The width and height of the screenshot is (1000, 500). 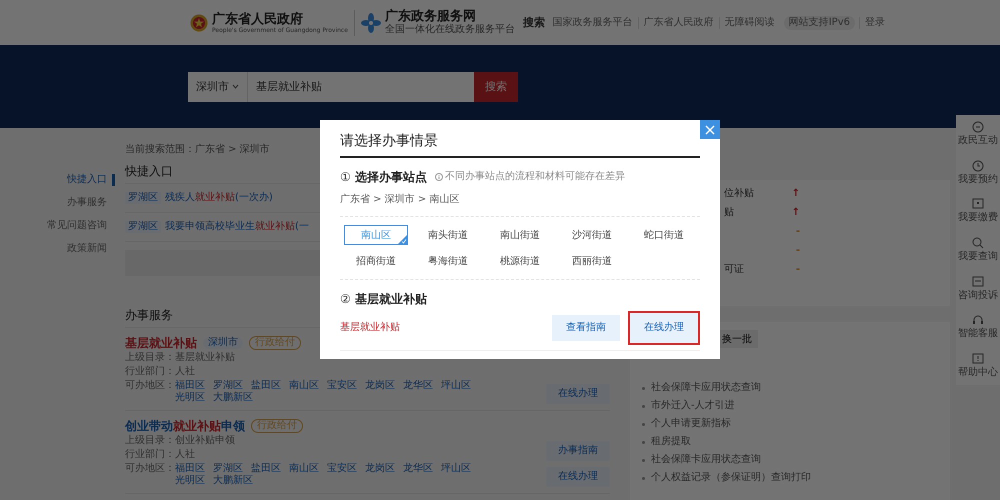 What do you see at coordinates (520, 205) in the screenshot?
I see `breadcrumb: 广东省 > 深圳市 > 南山区` at bounding box center [520, 205].